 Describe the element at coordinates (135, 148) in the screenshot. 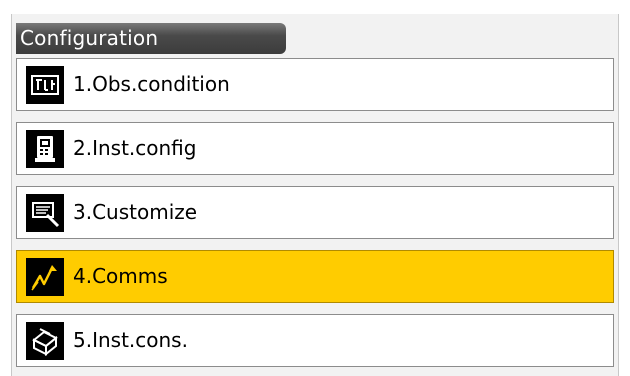

I see `menu-item-label: 2.Inst.config` at that location.